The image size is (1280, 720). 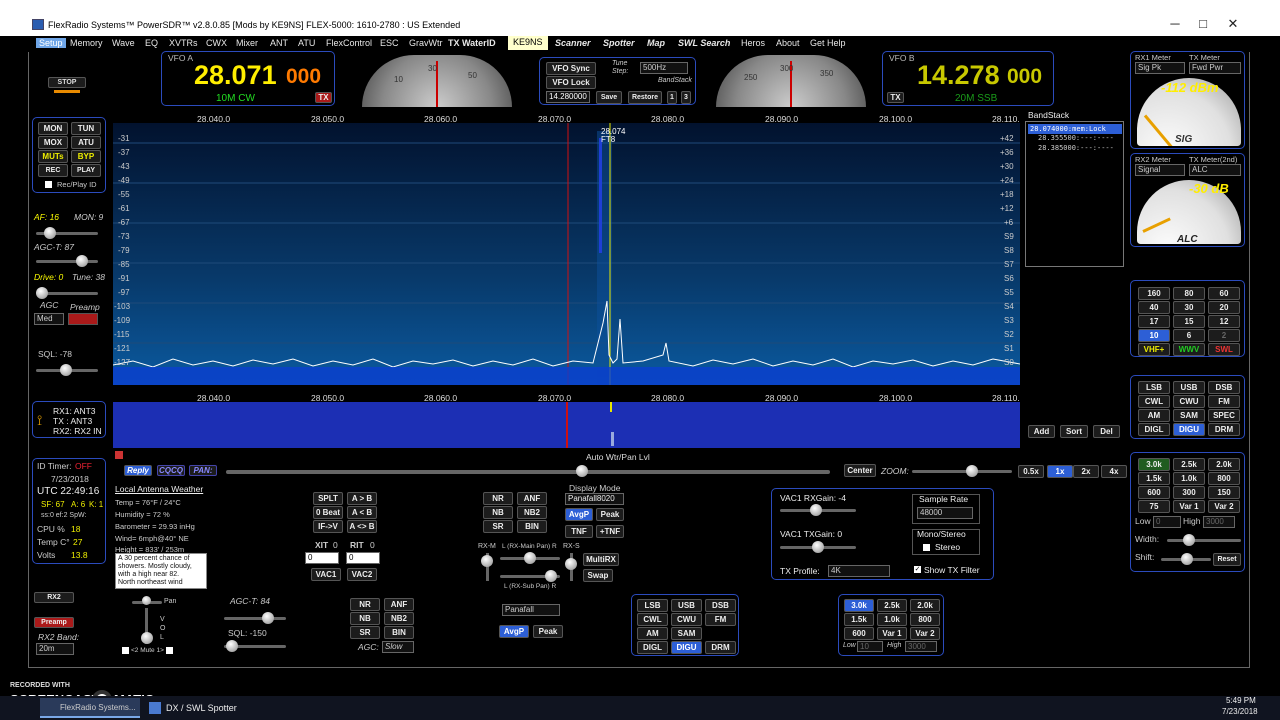 What do you see at coordinates (216, 43) in the screenshot?
I see `menu-cwx: CWX` at bounding box center [216, 43].